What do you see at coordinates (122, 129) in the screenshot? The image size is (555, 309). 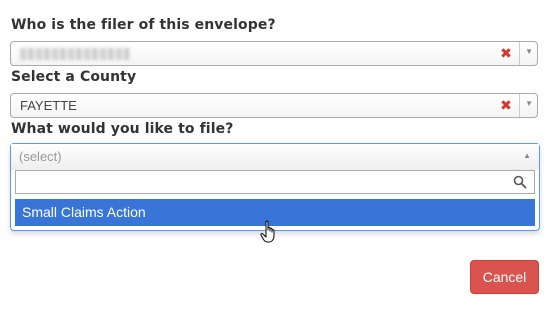 I see `filing-label: What would you like to file?` at bounding box center [122, 129].